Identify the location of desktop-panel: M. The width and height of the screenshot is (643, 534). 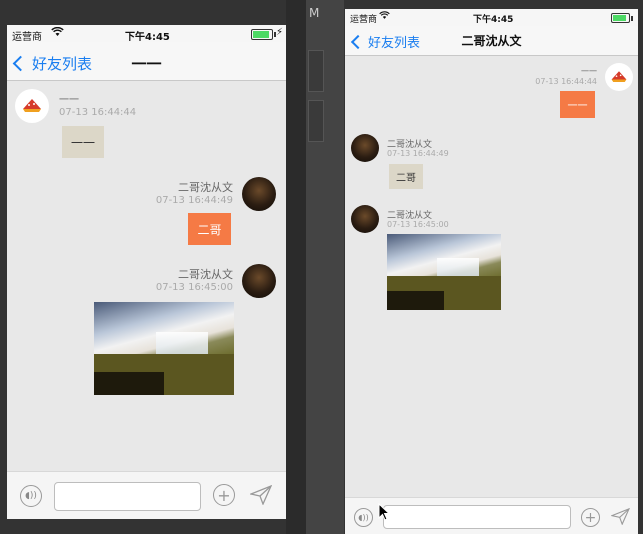
(325, 267).